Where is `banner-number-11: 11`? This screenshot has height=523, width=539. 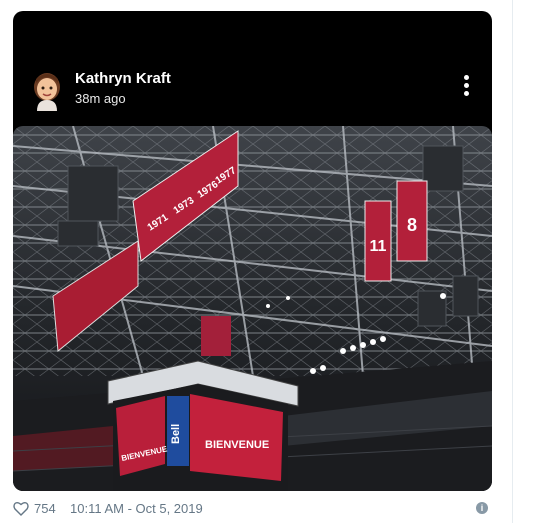 banner-number-11: 11 is located at coordinates (378, 246).